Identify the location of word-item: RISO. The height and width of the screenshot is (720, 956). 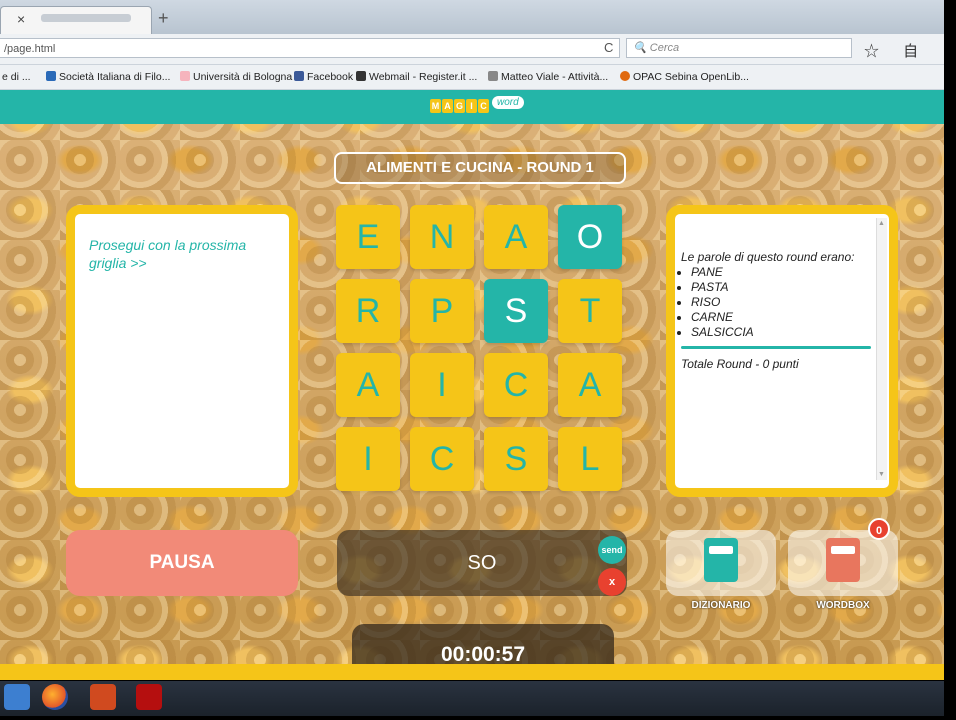
(781, 302).